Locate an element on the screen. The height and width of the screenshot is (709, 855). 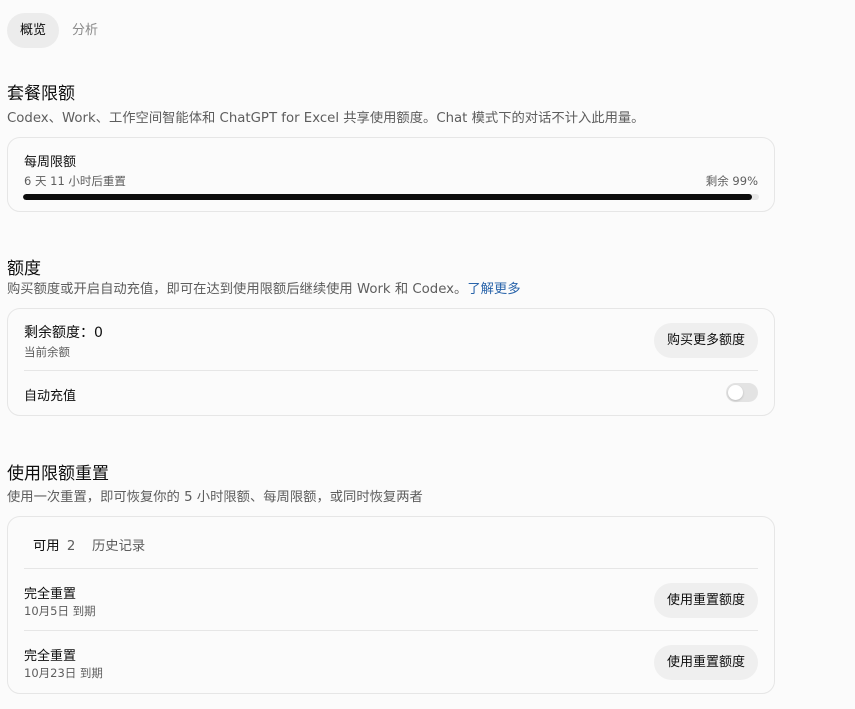
credits-card: 剩余额度：0 当前余额 购买更多额度 自动充值 is located at coordinates (391, 362).